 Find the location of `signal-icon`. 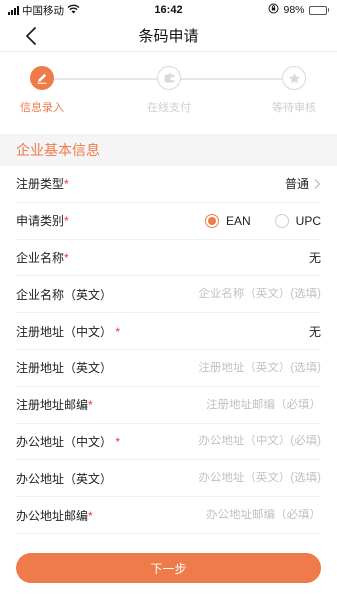

signal-icon is located at coordinates (13, 10).